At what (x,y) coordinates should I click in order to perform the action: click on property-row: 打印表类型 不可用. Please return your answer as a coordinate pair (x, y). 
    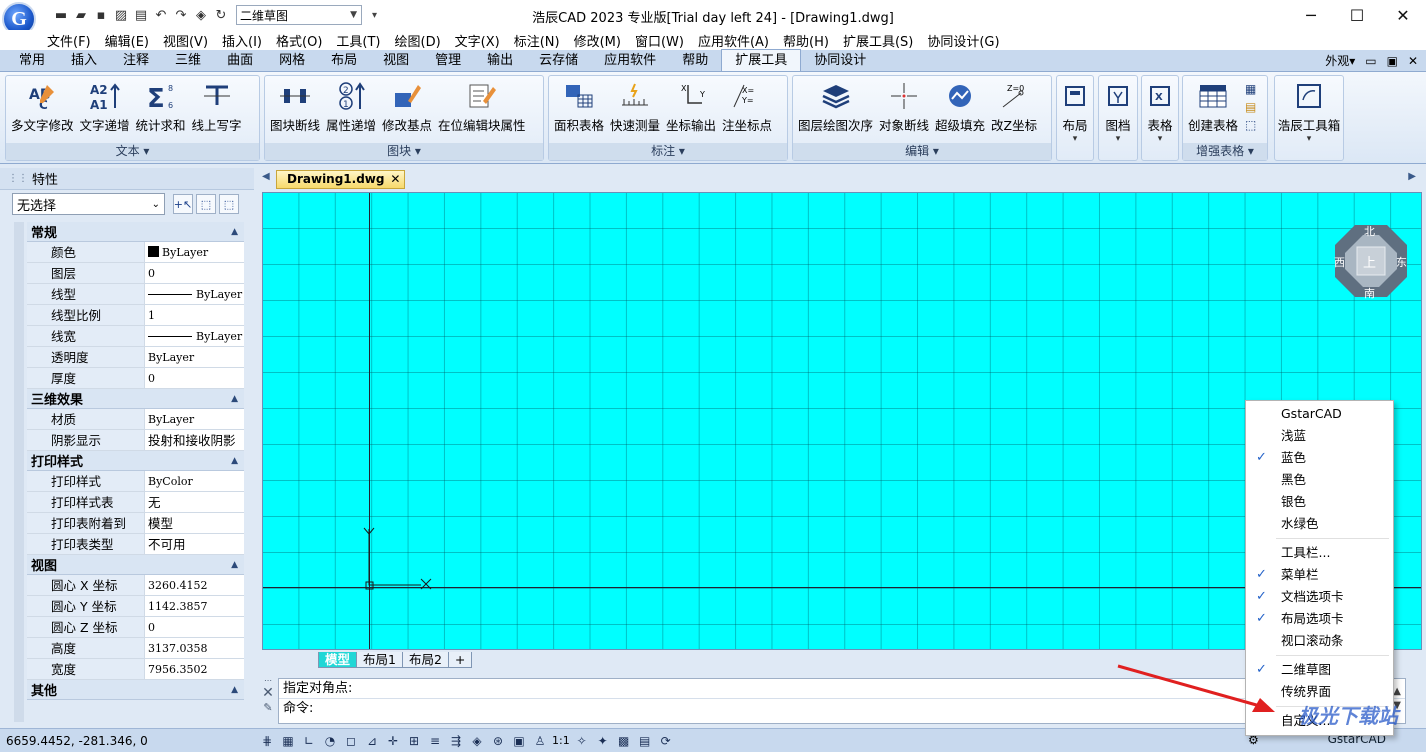
    Looking at the image, I should click on (135, 544).